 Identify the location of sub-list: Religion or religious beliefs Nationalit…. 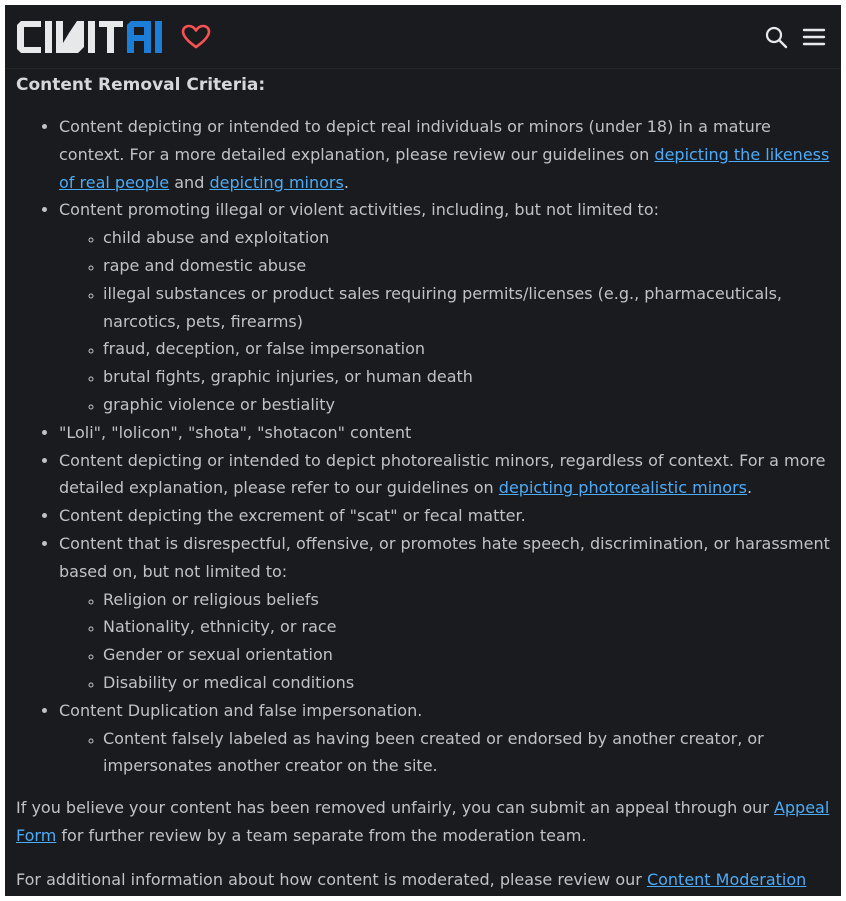
(444, 641).